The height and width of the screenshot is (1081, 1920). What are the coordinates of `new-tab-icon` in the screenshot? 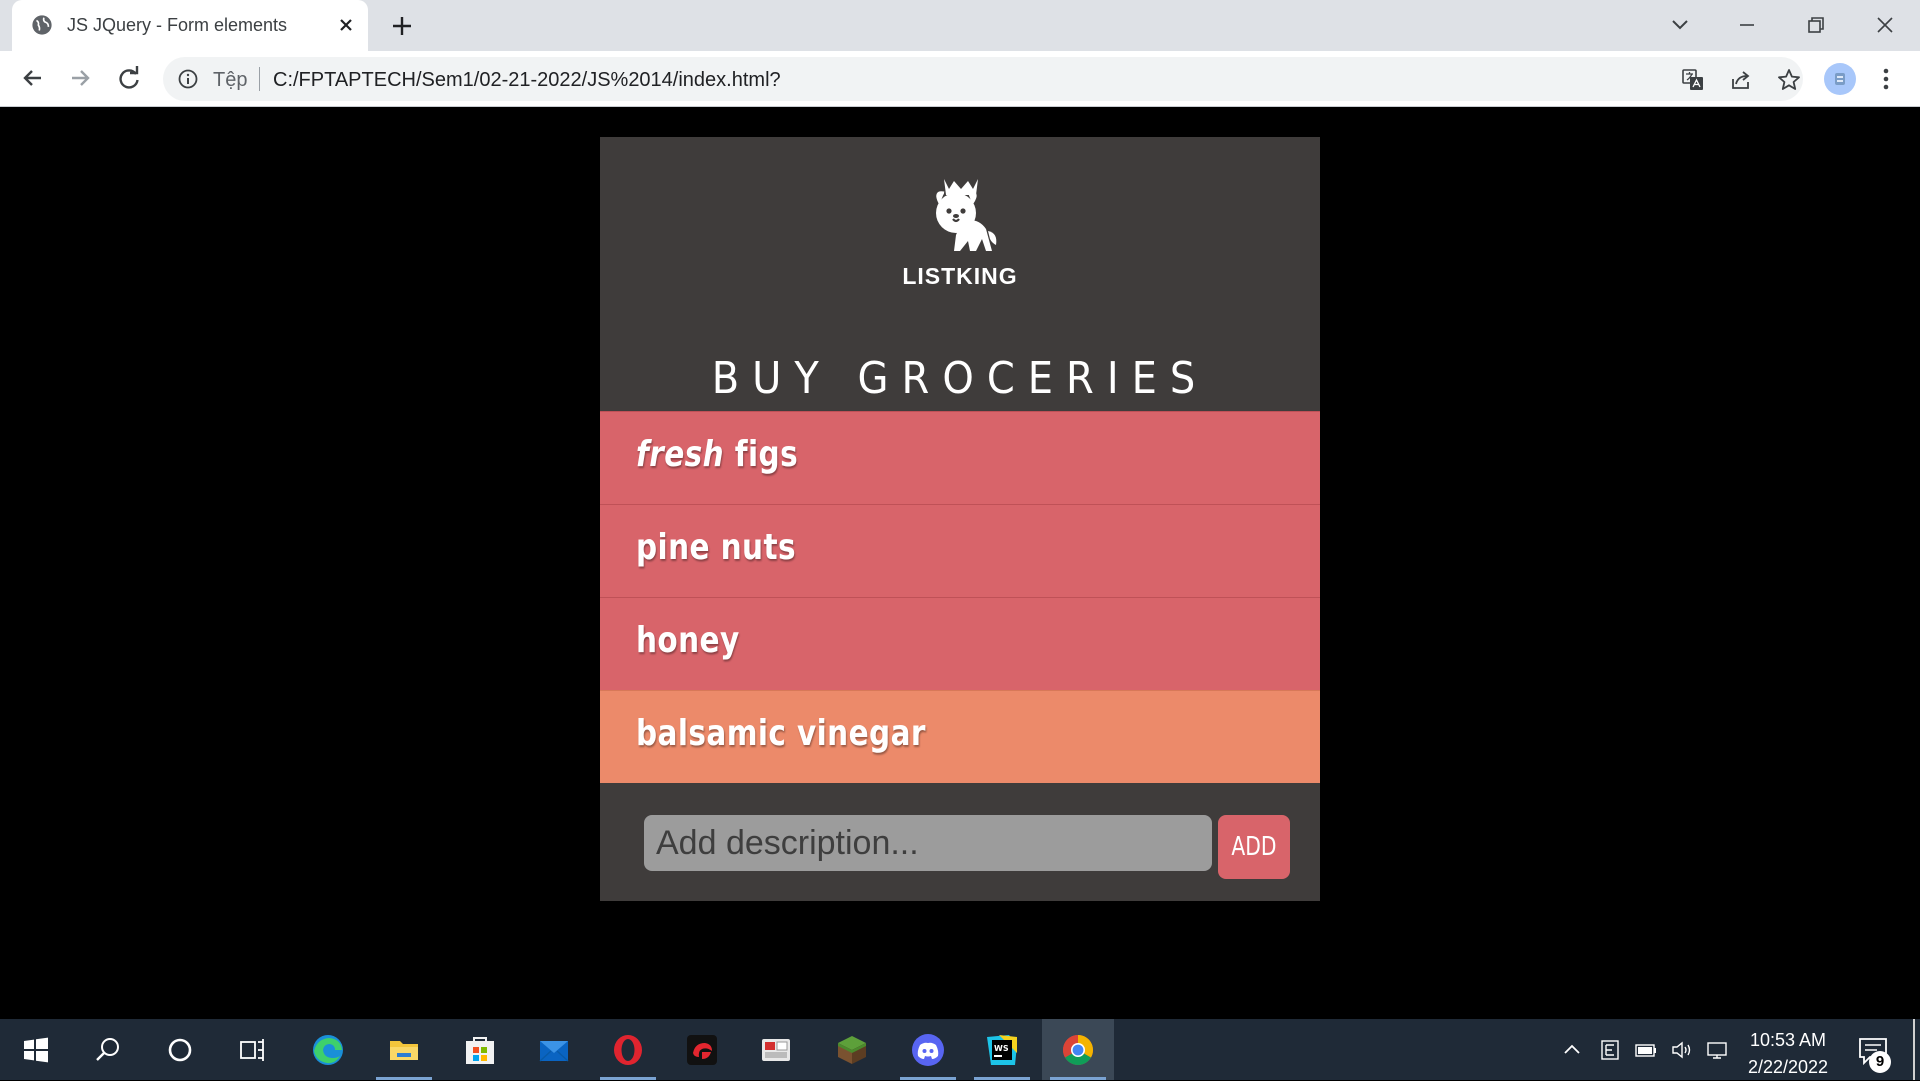 It's located at (402, 26).